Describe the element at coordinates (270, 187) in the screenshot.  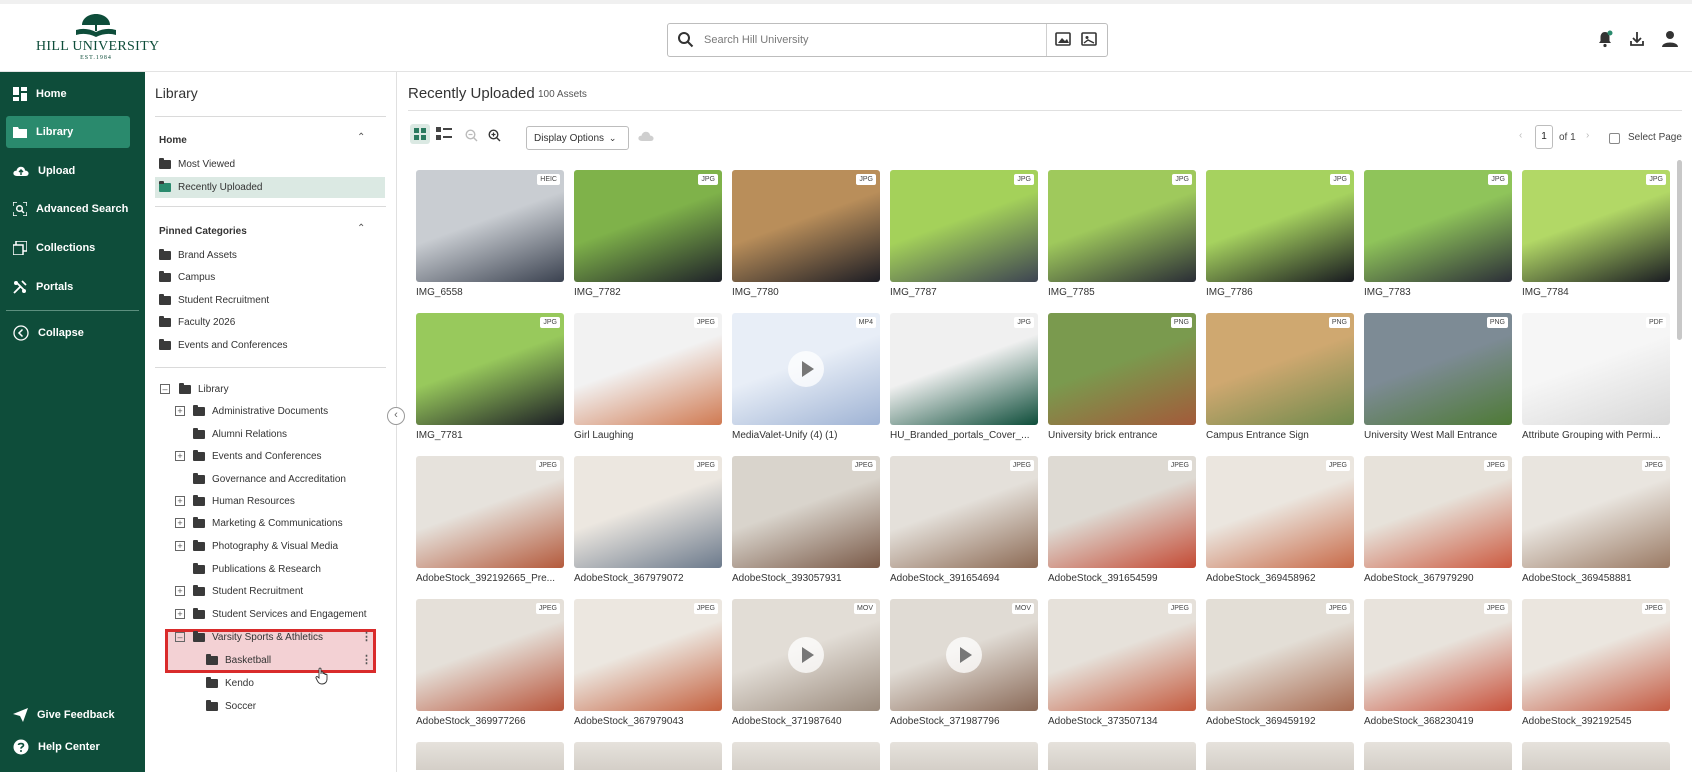
I see `home-item-recently-uploaded: Recently Uploaded` at that location.